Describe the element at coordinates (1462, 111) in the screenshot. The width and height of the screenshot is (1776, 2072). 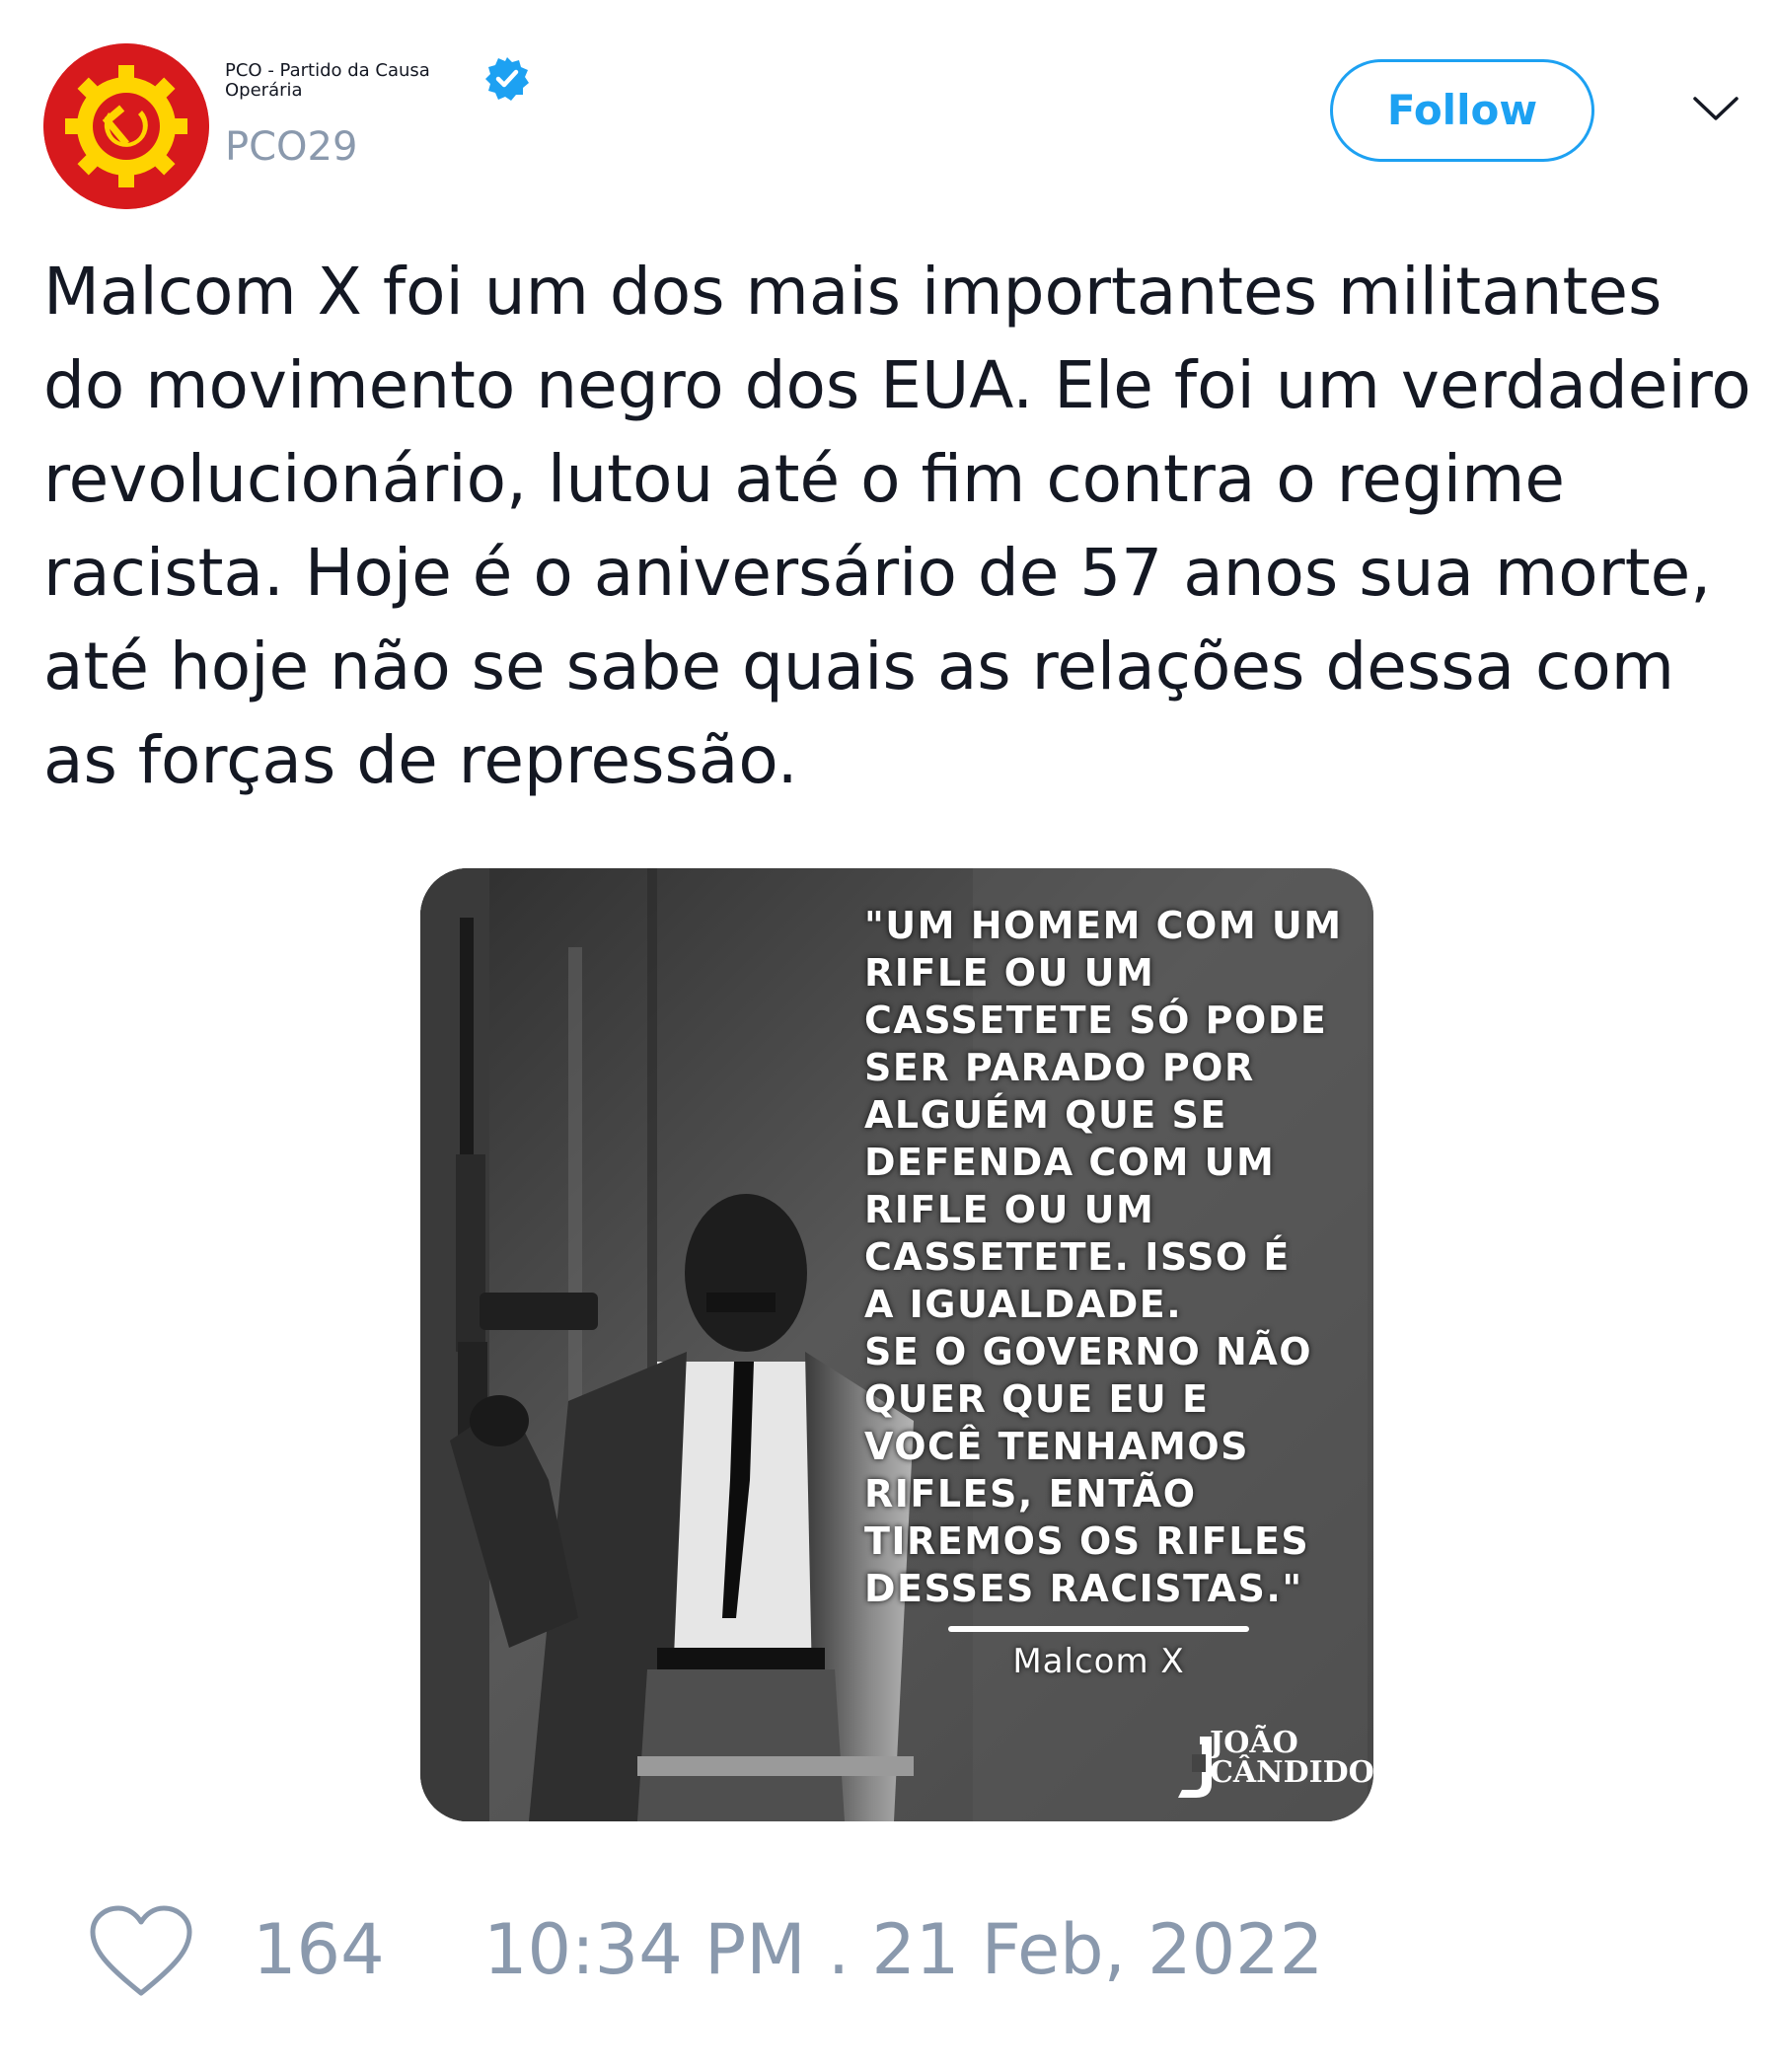
I see `follow-button: Follow` at that location.